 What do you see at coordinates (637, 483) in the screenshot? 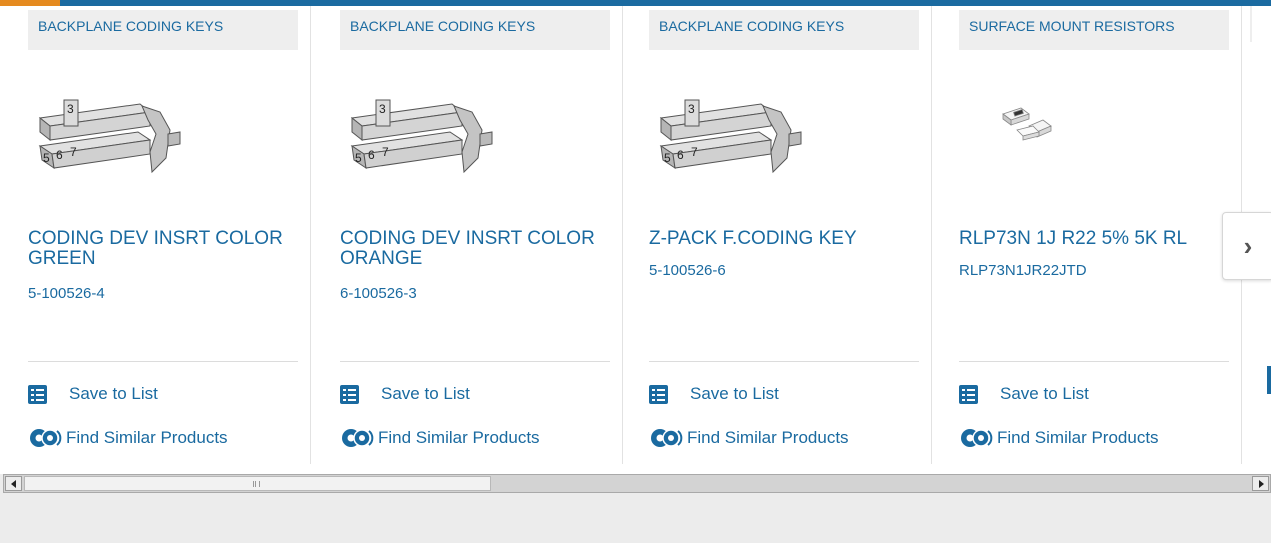
I see `horizontal-scrollbar` at bounding box center [637, 483].